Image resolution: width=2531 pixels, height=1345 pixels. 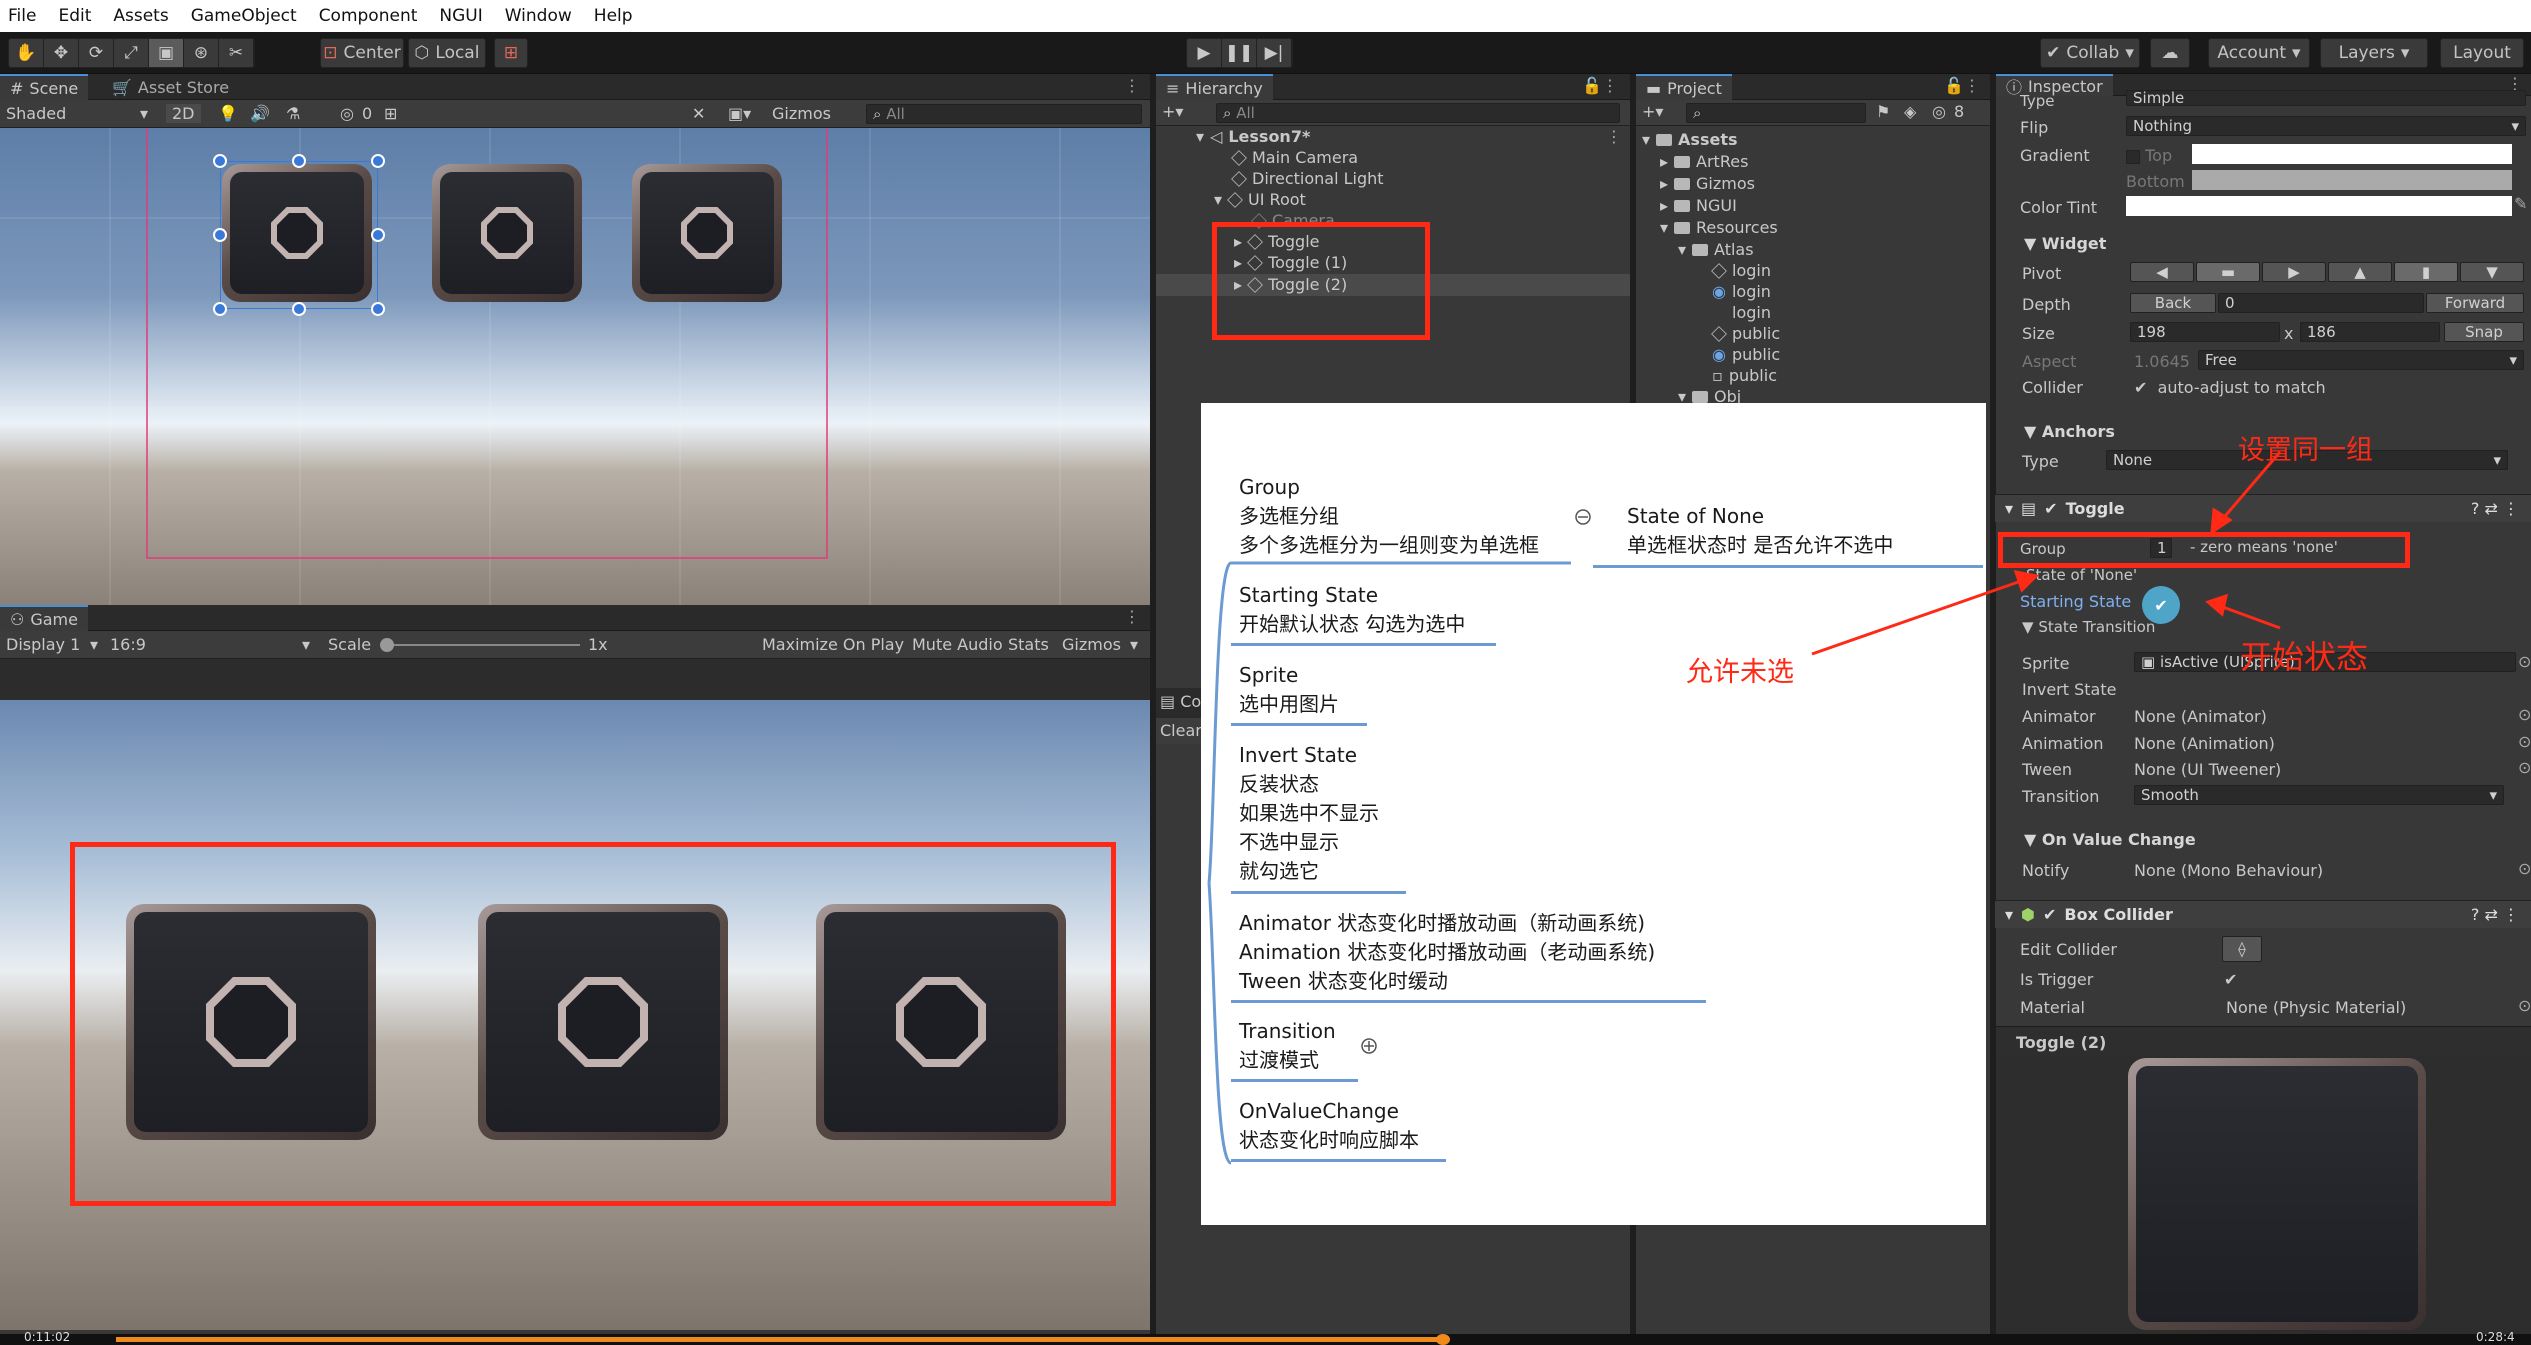 I want to click on video-progress, so click(x=781, y=1339).